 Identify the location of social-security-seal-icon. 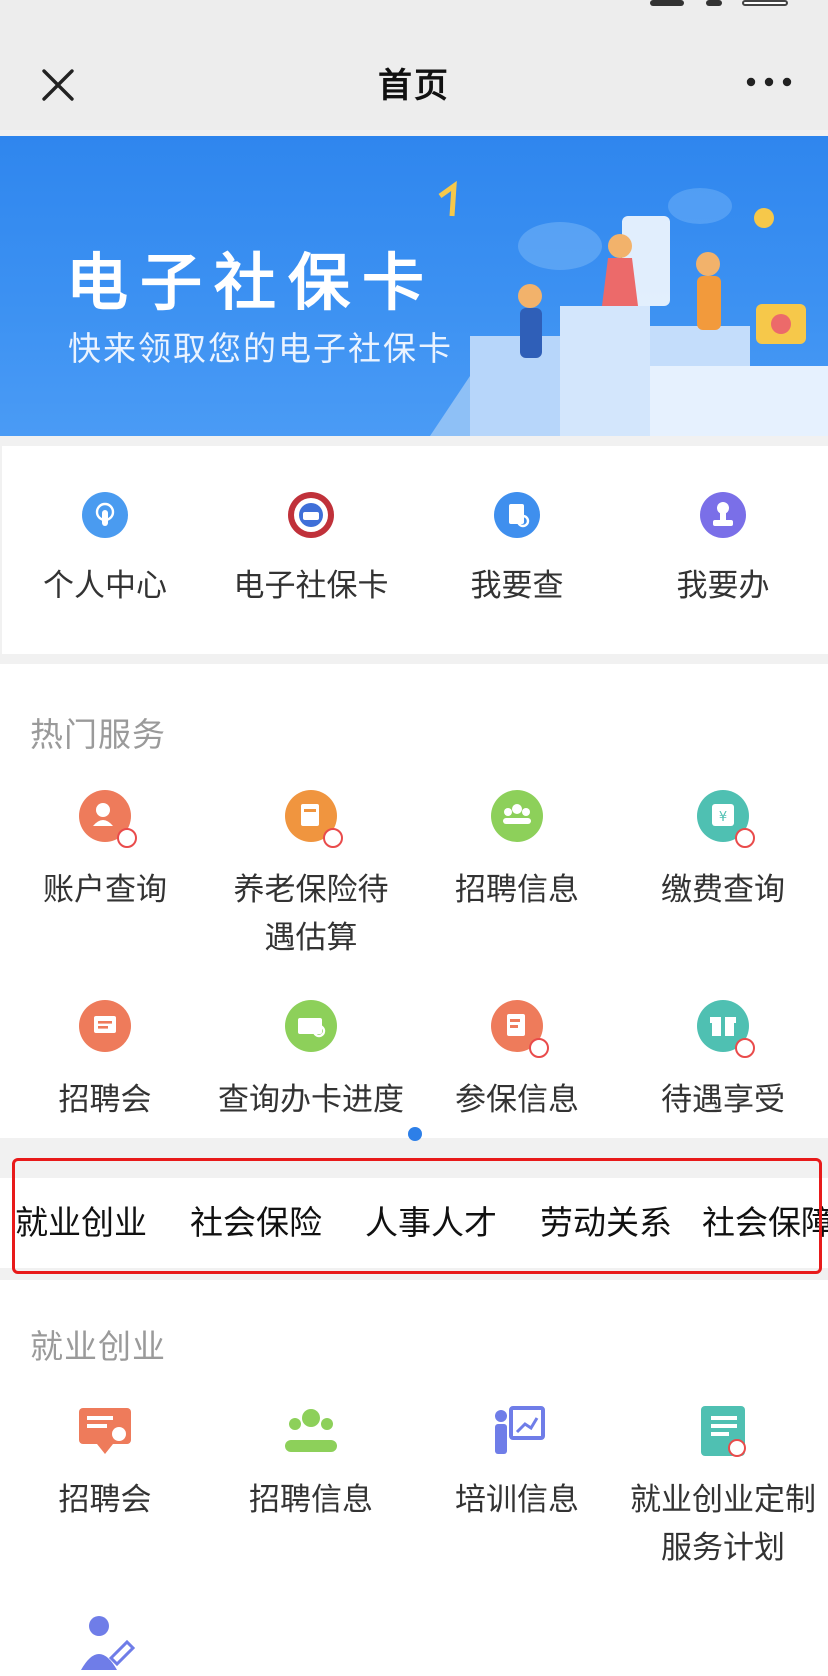
(311, 515).